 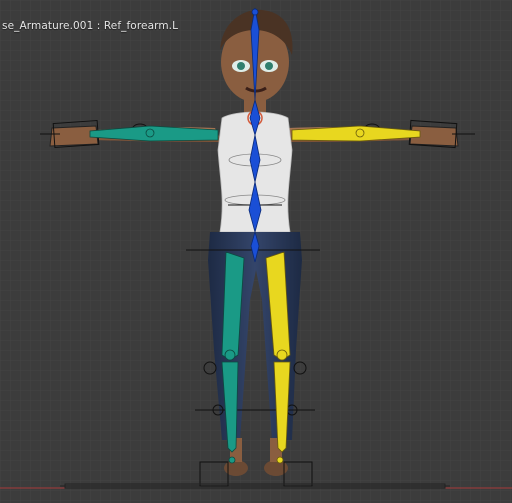 I want to click on left-iris, so click(x=241, y=66).